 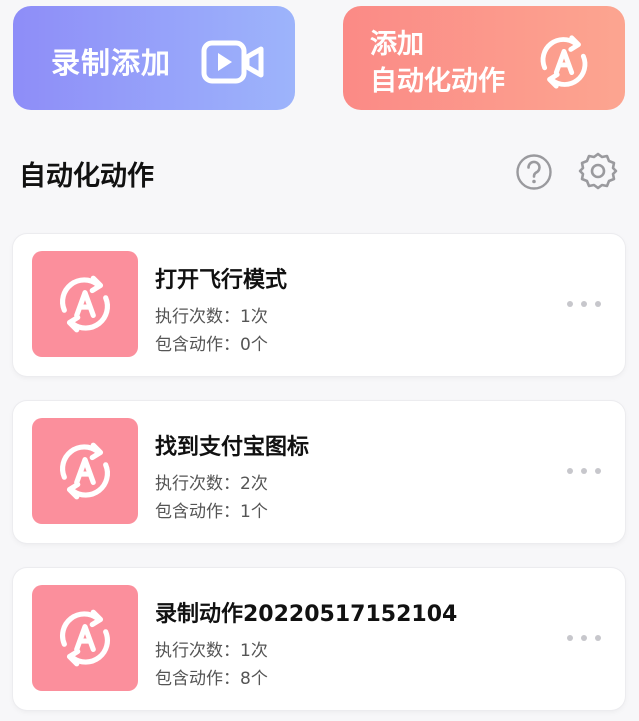 I want to click on section-title: 自动化动作, so click(x=86, y=176).